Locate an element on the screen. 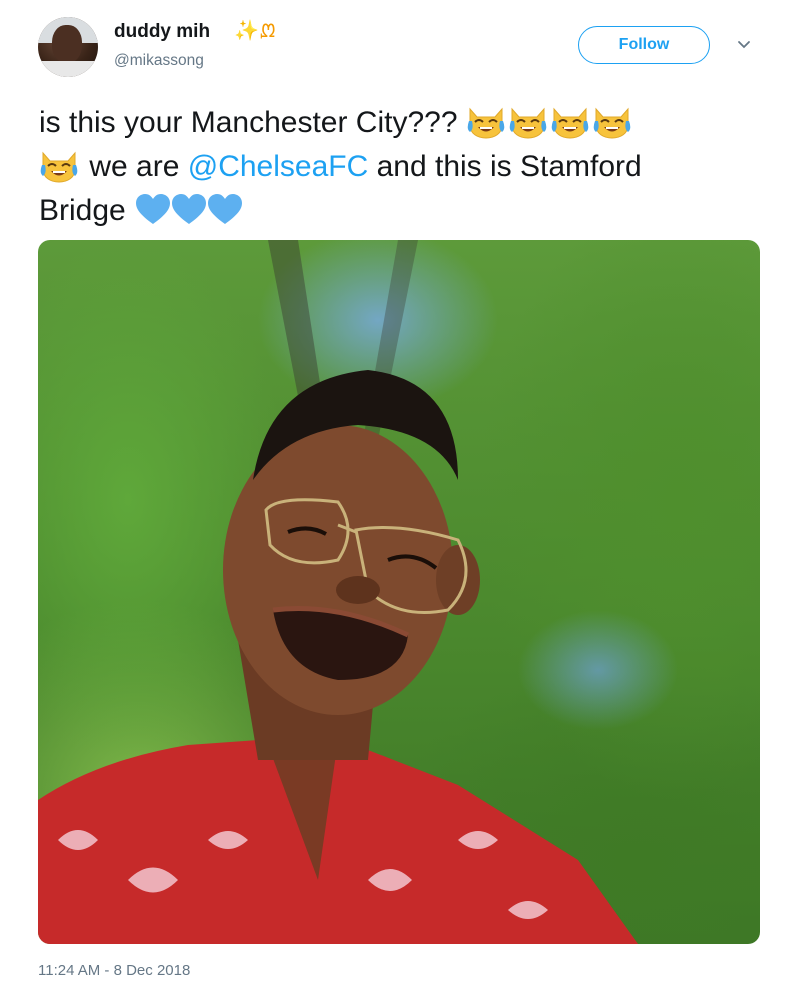 The width and height of the screenshot is (800, 986). tweet-text-part3: and this is Stamford is located at coordinates (509, 166).